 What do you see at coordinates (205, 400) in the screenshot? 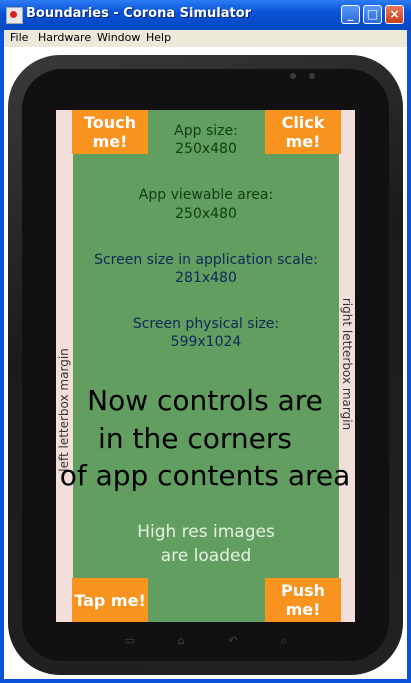
I see `message-line-1: Now controls are` at bounding box center [205, 400].